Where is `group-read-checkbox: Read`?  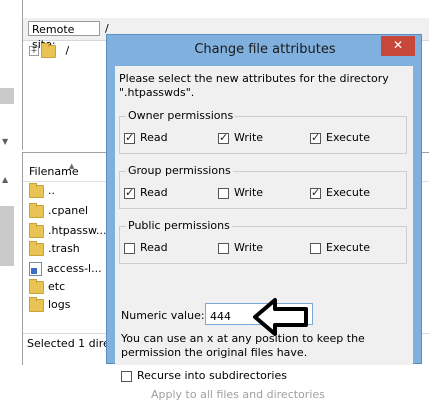 group-read-checkbox: Read is located at coordinates (146, 193).